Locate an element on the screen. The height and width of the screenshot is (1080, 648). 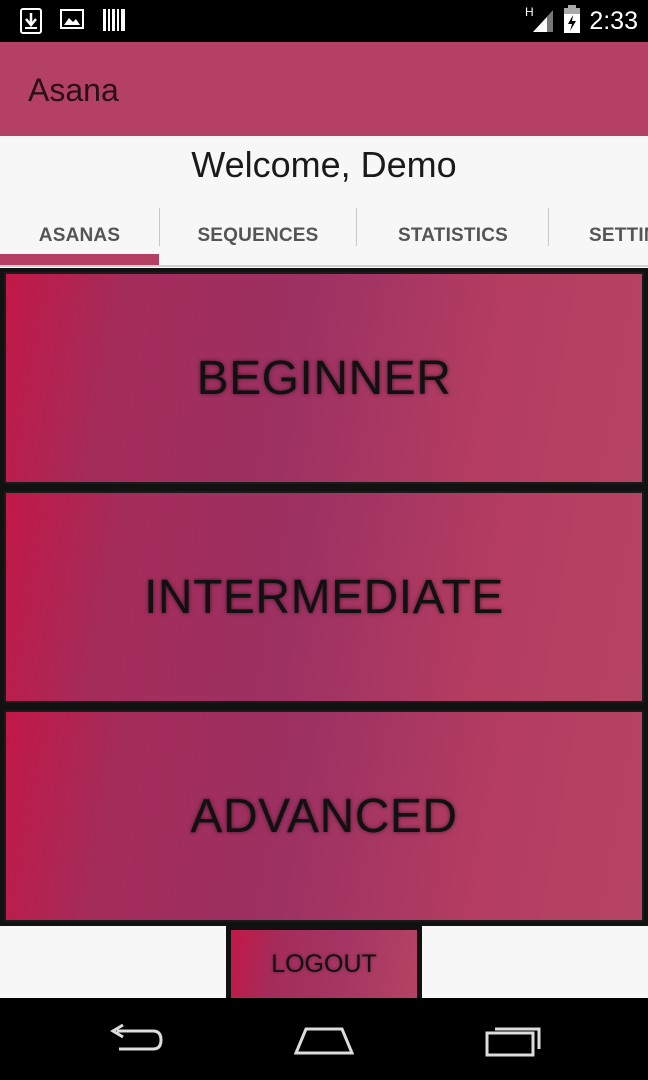
status-bar: H 2:33 is located at coordinates (324, 21).